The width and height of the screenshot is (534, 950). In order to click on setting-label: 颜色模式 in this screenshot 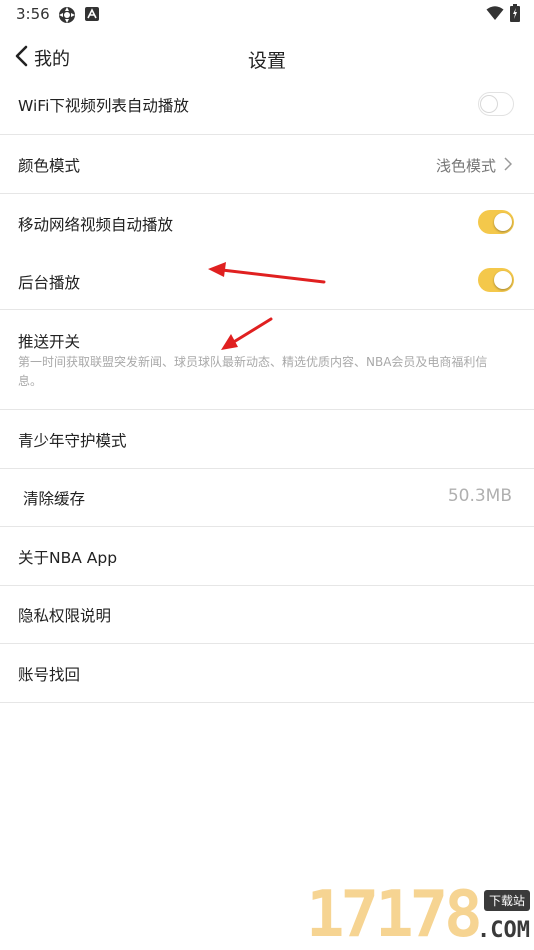, I will do `click(49, 166)`.